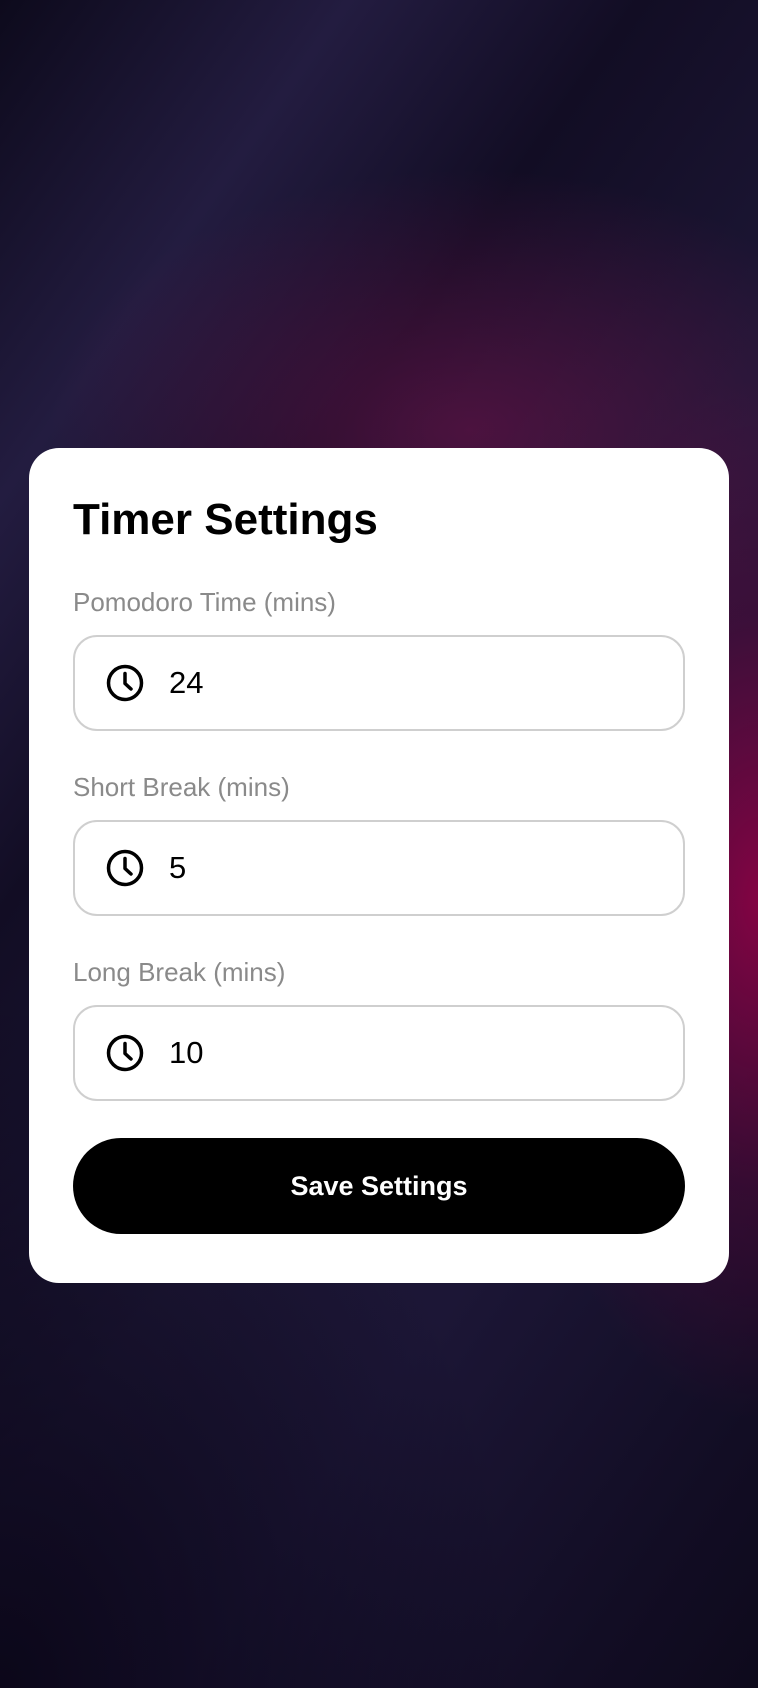 The width and height of the screenshot is (758, 1688). I want to click on long-break-label: Long Break (mins), so click(179, 972).